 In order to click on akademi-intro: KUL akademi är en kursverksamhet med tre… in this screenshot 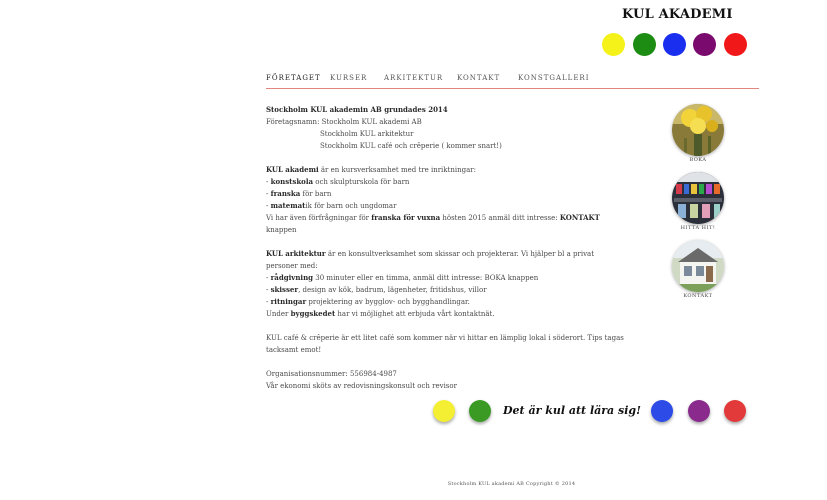, I will do `click(371, 169)`.